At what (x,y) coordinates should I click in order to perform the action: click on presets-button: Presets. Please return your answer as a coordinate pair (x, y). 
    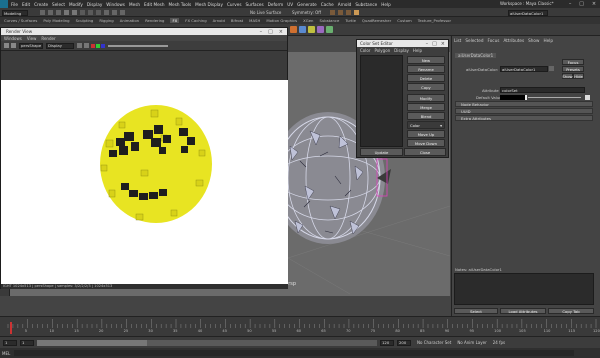
    Looking at the image, I should click on (573, 69).